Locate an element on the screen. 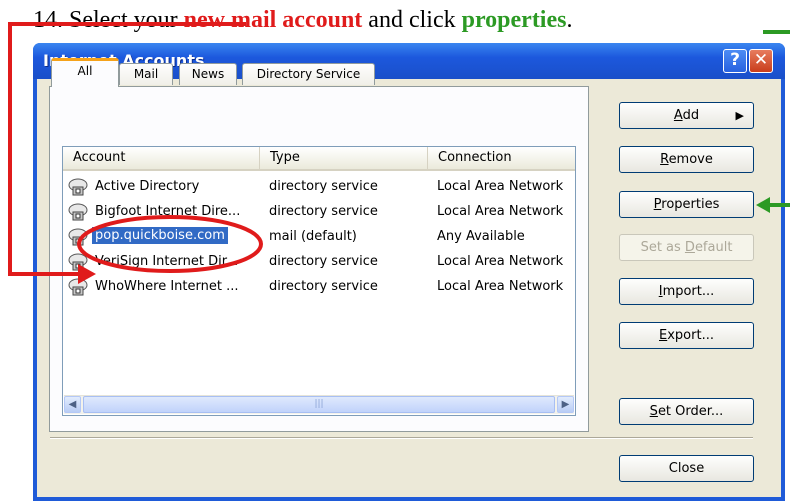 The width and height of the screenshot is (790, 504). red-arrow-head is located at coordinates (87, 274).